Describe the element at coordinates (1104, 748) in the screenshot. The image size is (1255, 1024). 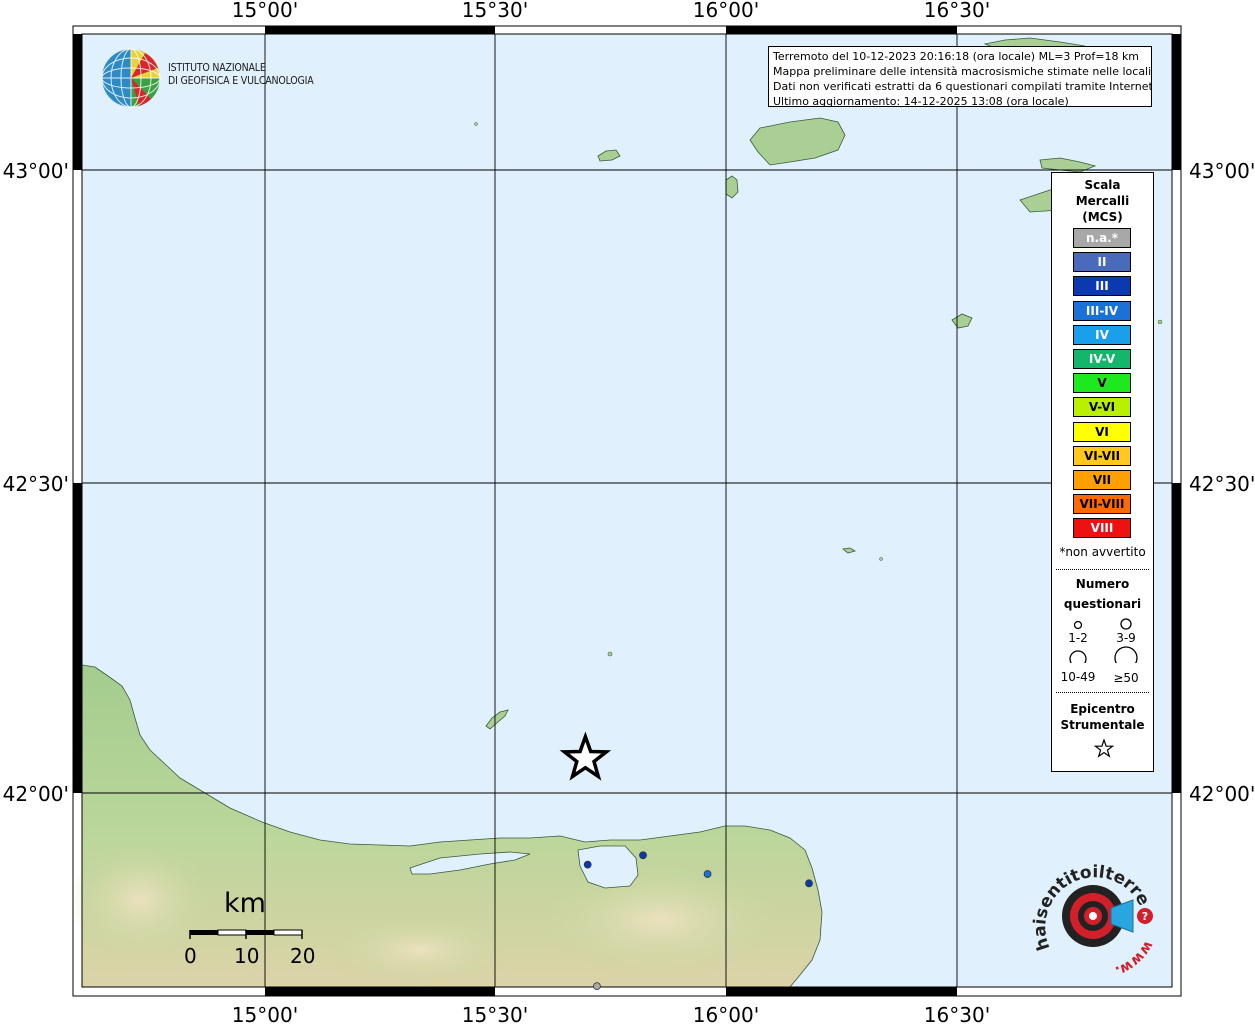
I see `epicenter-star-icon` at that location.